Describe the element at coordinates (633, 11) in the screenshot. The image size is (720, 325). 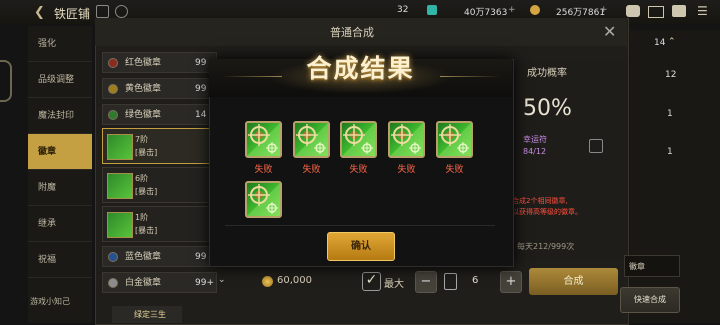
I see `shop-icon` at that location.